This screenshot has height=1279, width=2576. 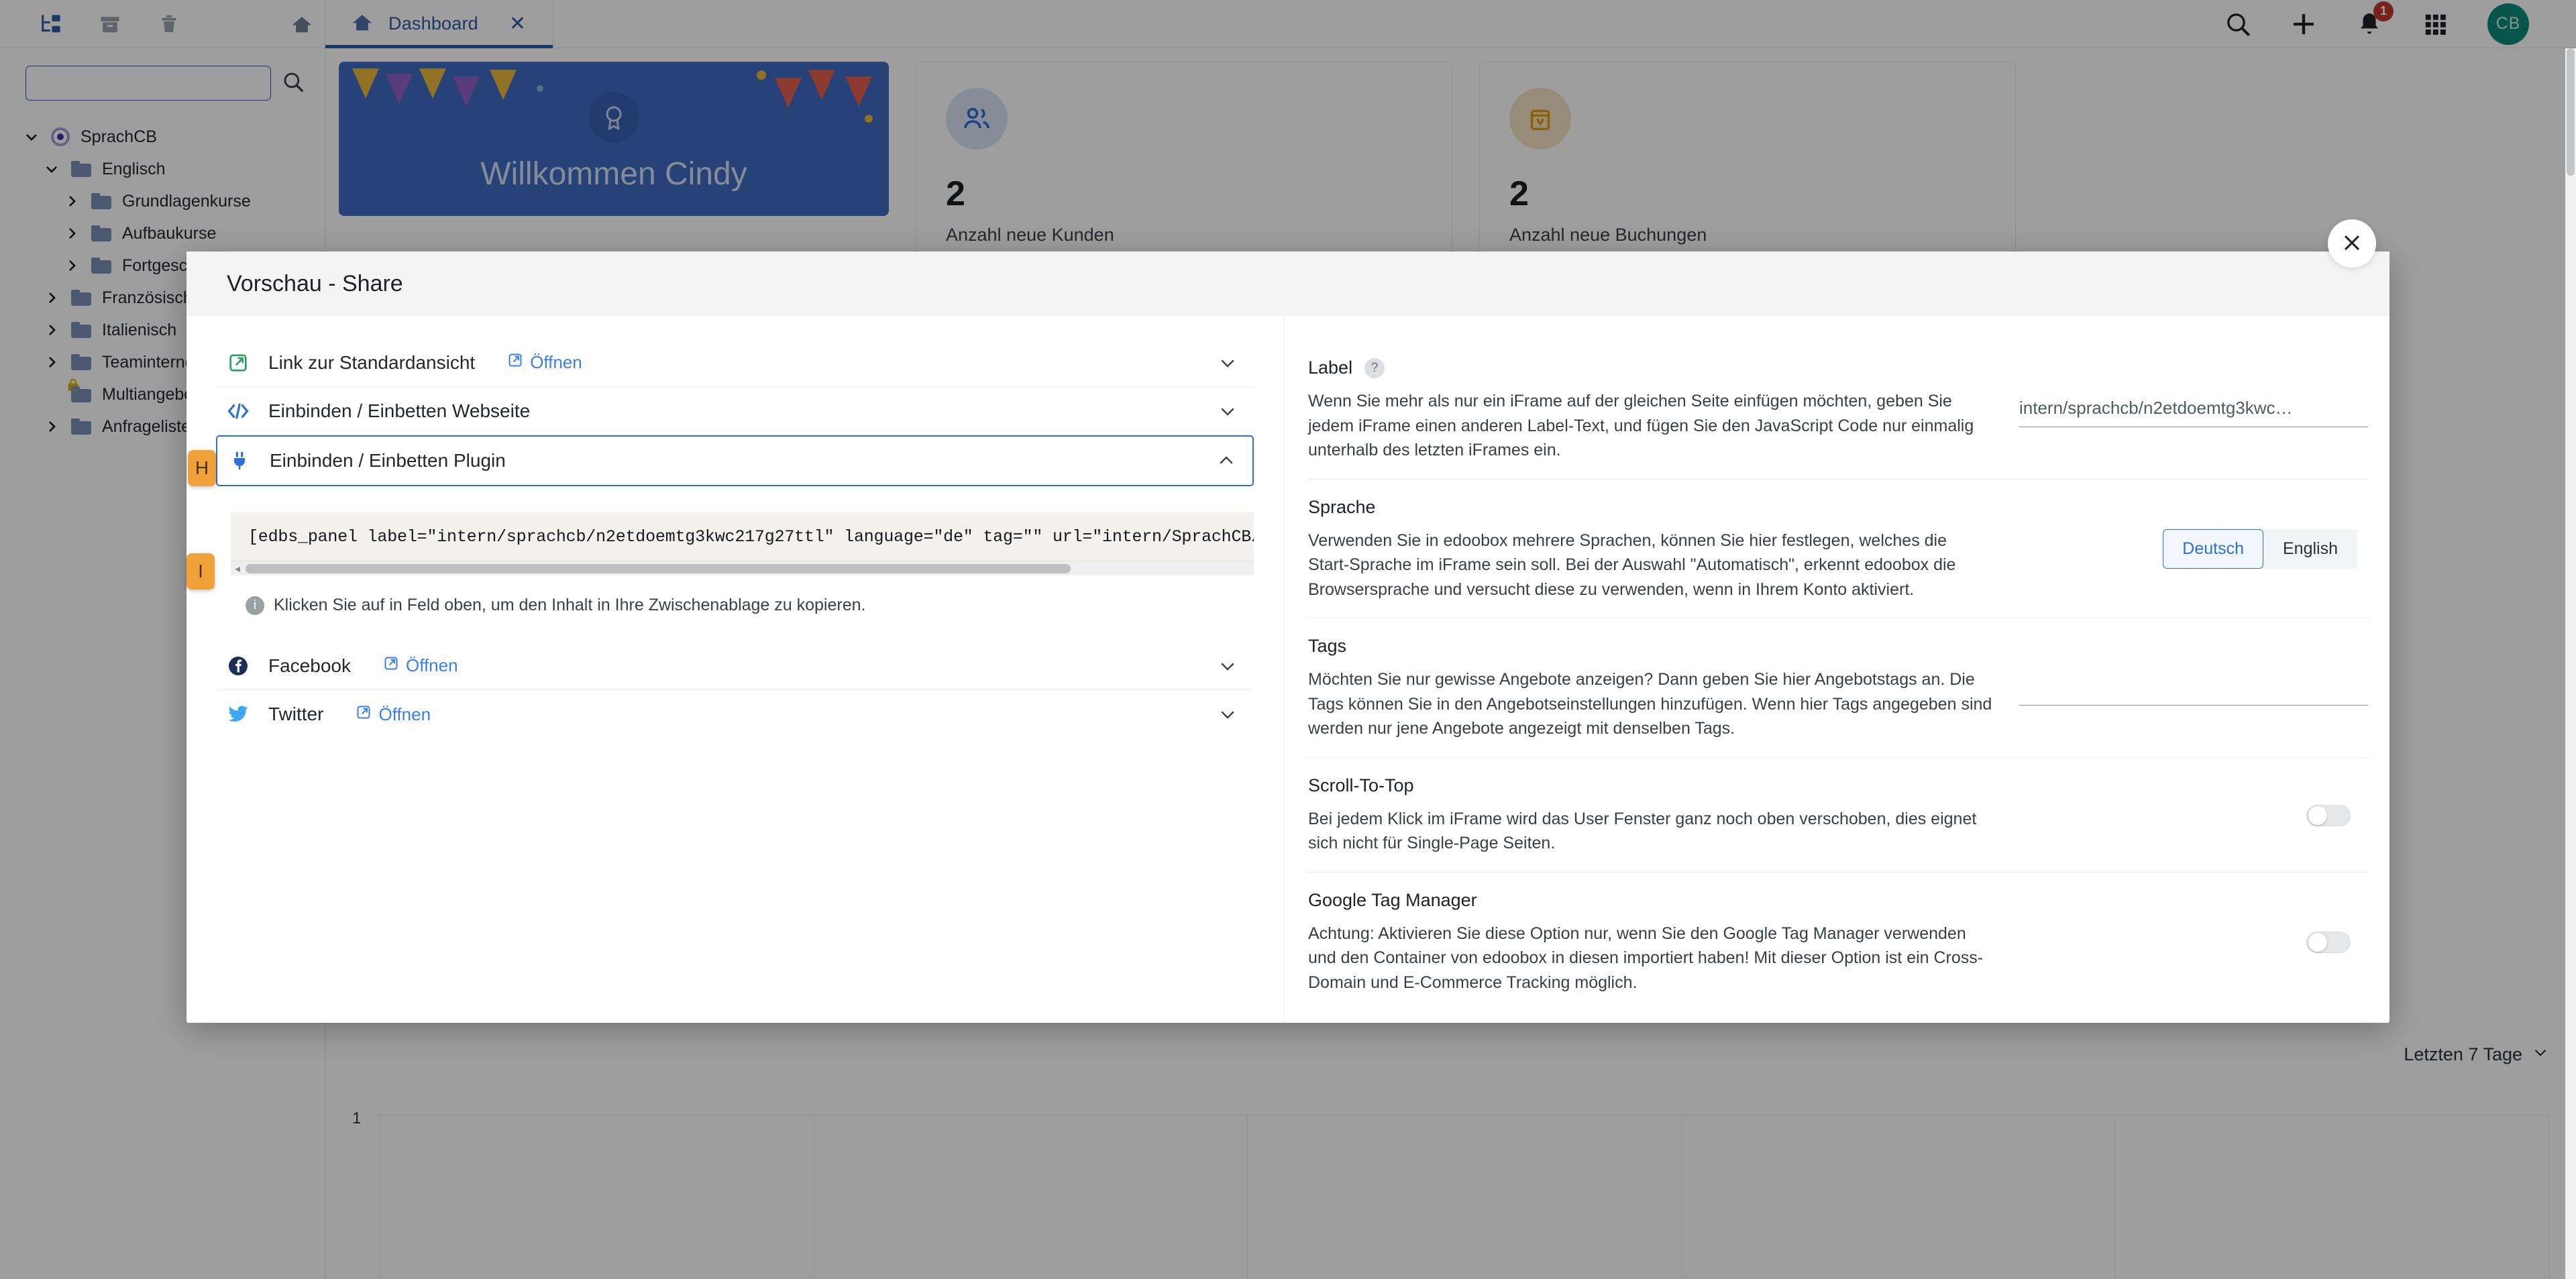 What do you see at coordinates (735, 714) in the screenshot?
I see `share-row-twitter: Twitter Öffnen` at bounding box center [735, 714].